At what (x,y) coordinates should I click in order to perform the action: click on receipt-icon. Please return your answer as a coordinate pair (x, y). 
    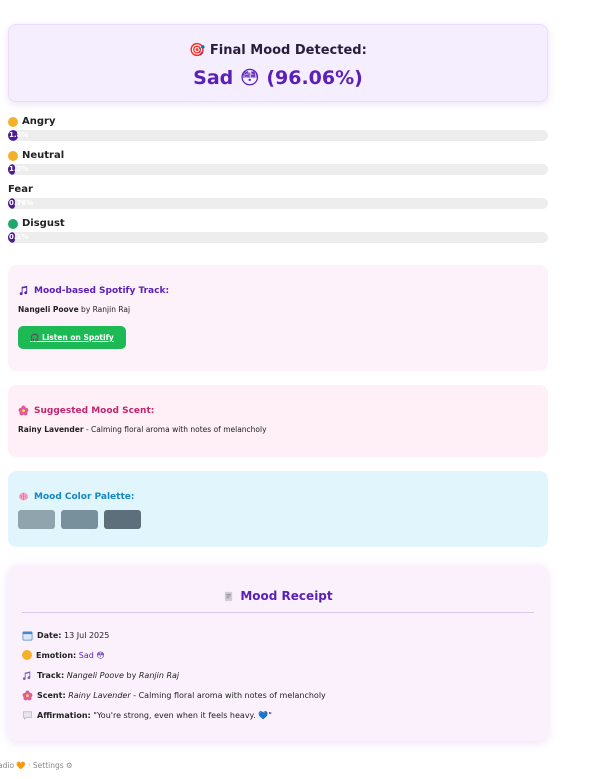
    Looking at the image, I should click on (229, 596).